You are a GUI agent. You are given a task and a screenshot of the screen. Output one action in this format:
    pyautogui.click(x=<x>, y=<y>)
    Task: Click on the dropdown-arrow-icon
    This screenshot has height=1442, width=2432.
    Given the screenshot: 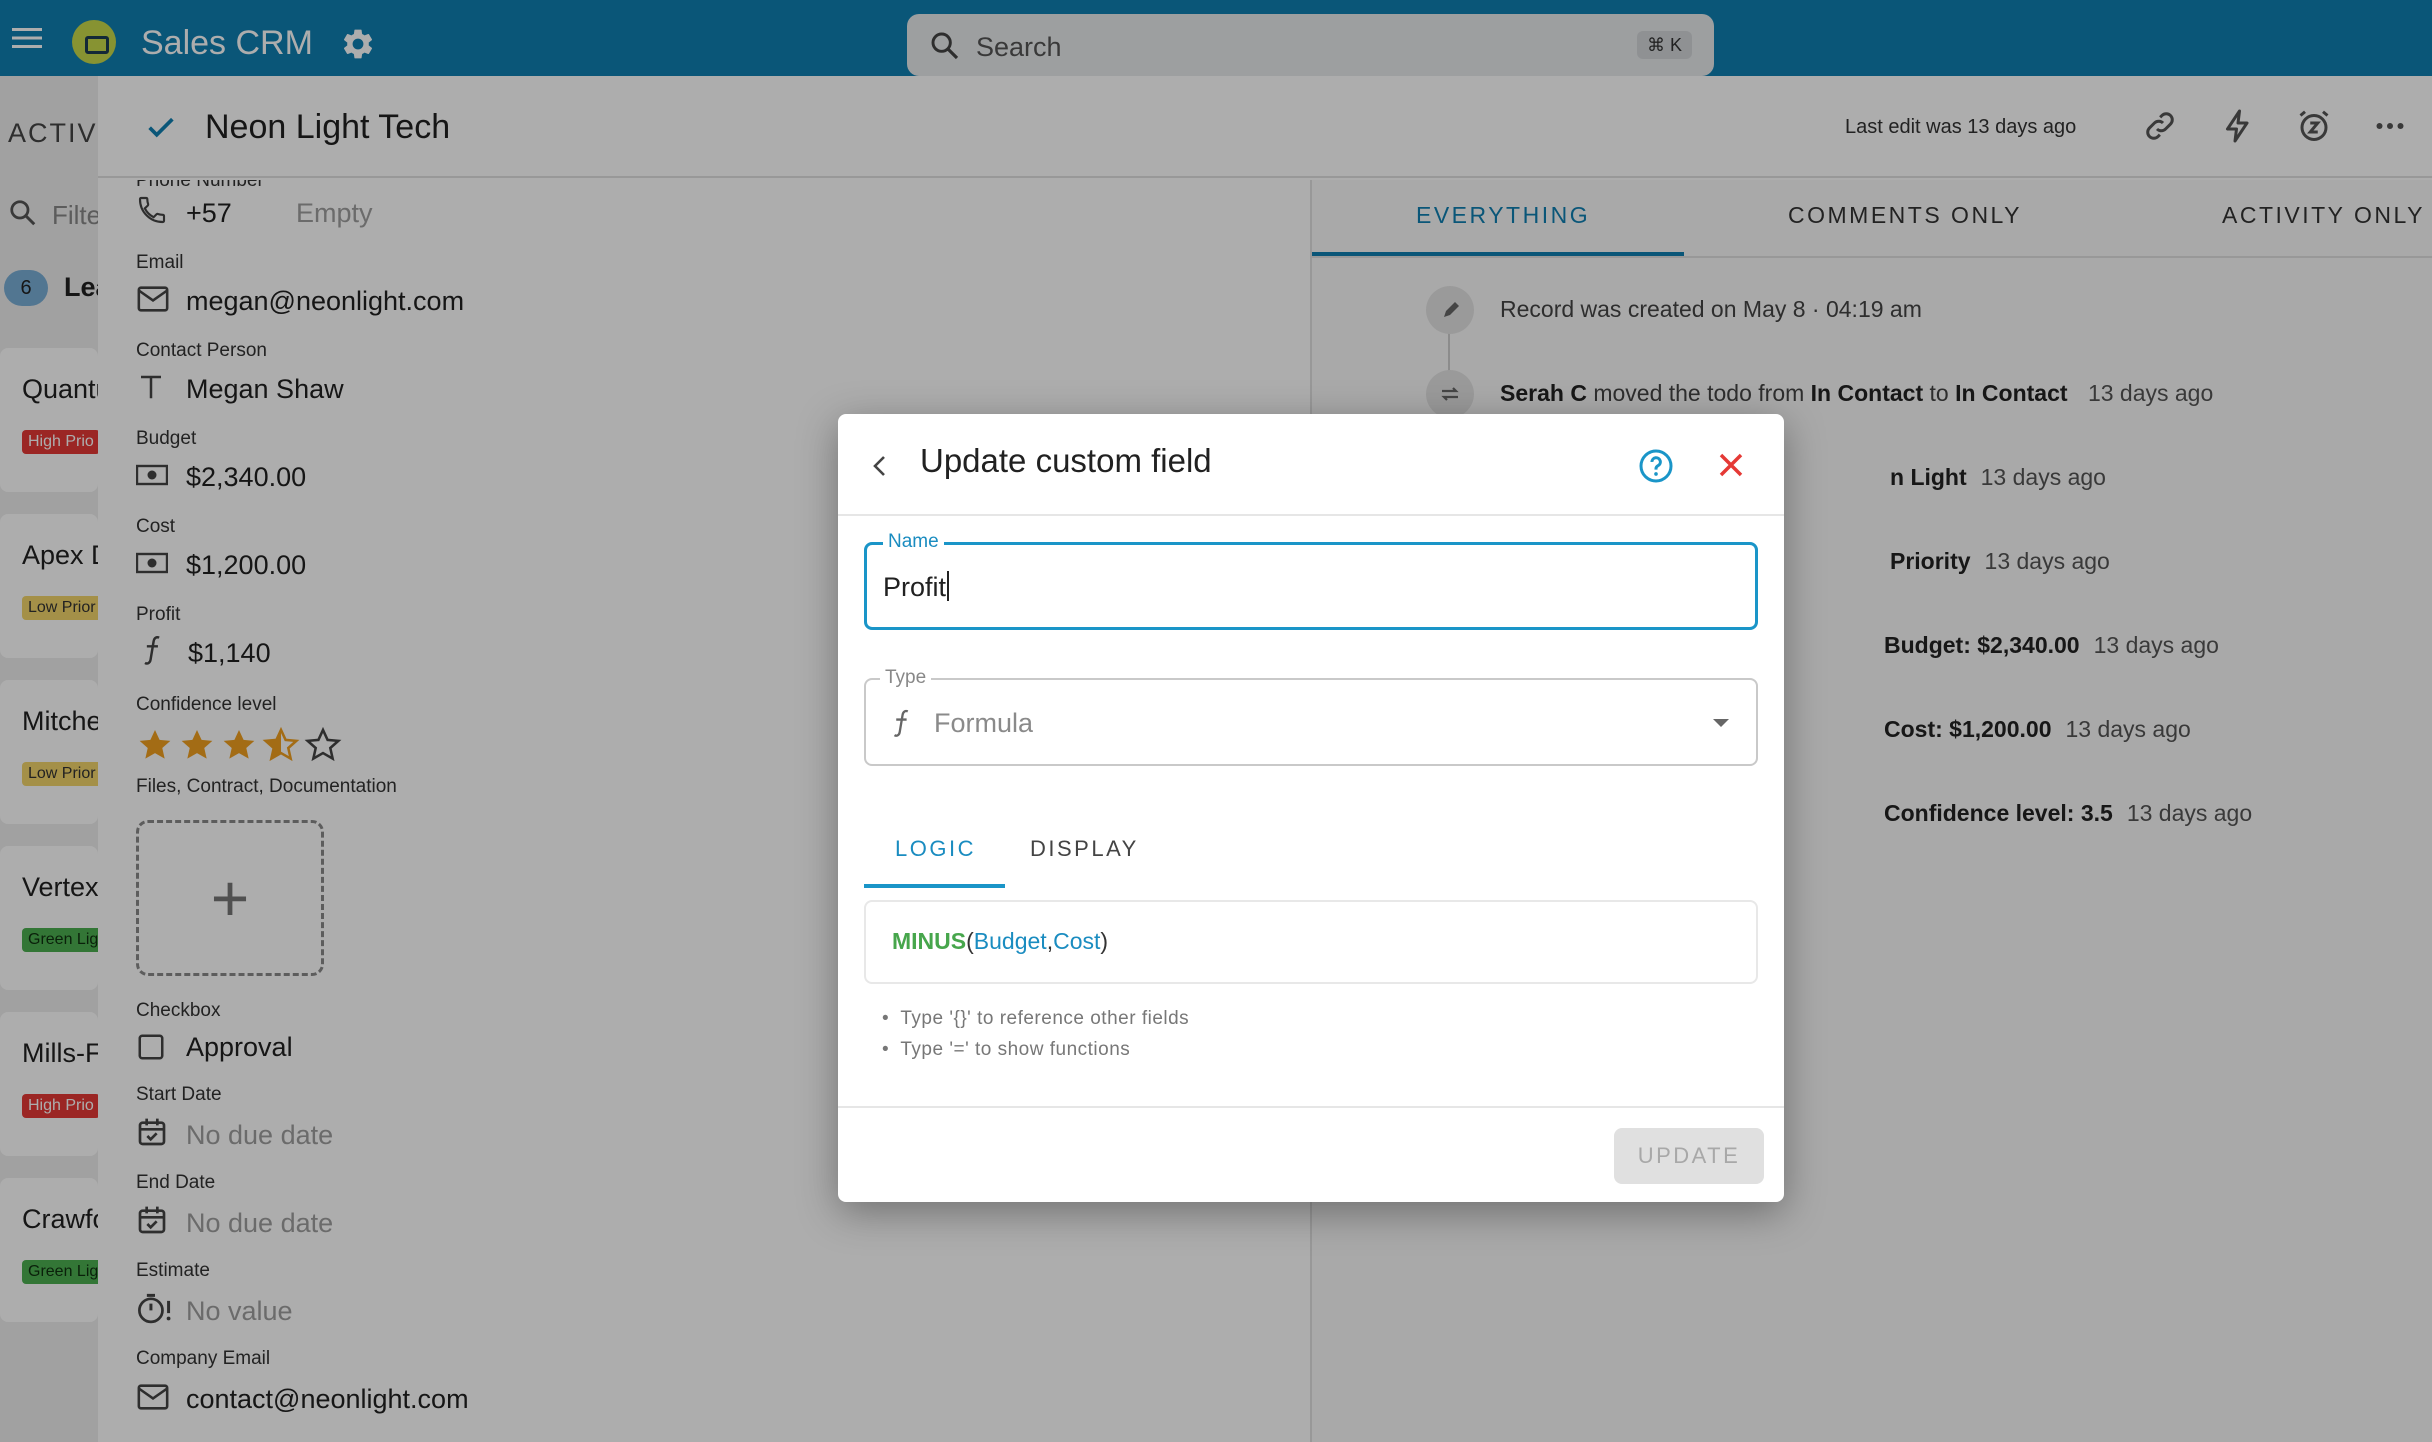 What is the action you would take?
    pyautogui.click(x=1721, y=723)
    